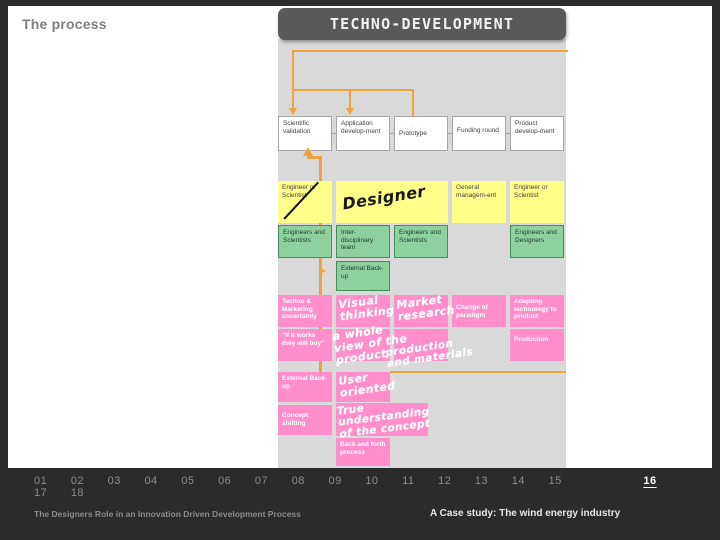  I want to click on feedback-line-mid, so click(352, 90).